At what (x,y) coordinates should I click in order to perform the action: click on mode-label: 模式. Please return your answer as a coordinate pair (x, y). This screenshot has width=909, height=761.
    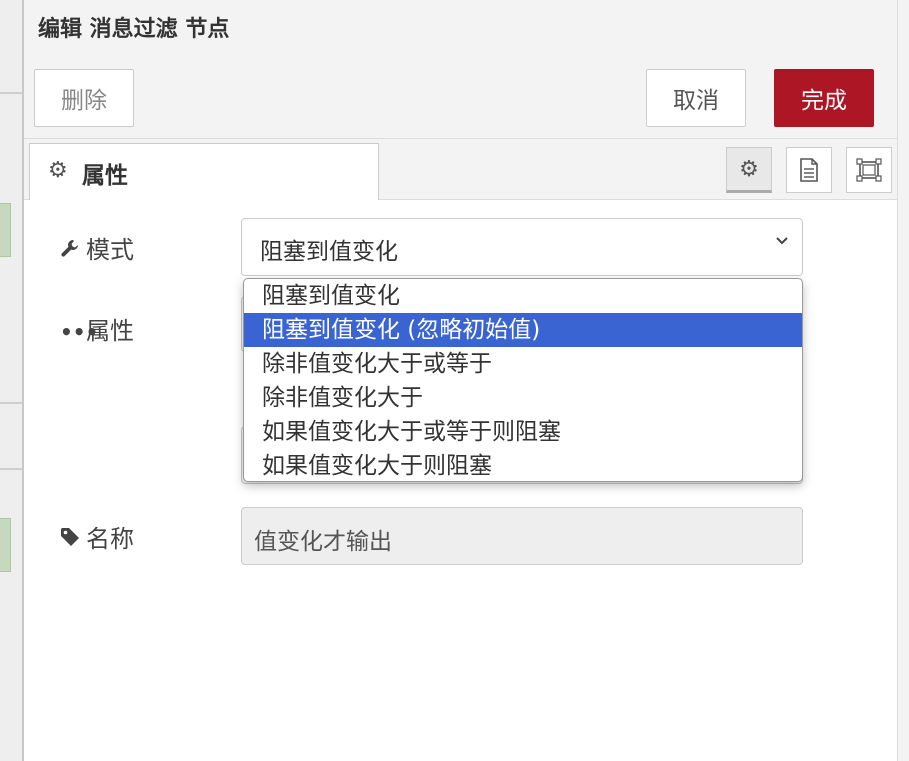
    Looking at the image, I should click on (97, 247).